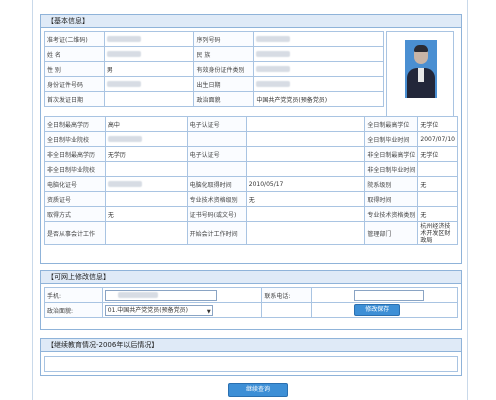  I want to click on field-label: 全日制最高学历, so click(75, 124).